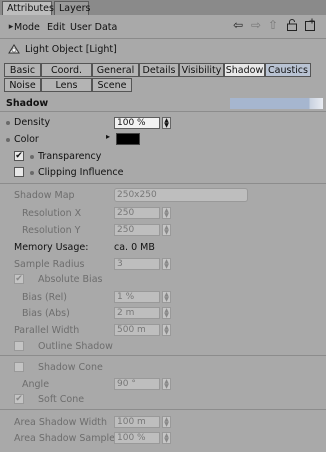 The width and height of the screenshot is (326, 452). Describe the element at coordinates (310, 25) in the screenshot. I see `new-panel-icon` at that location.